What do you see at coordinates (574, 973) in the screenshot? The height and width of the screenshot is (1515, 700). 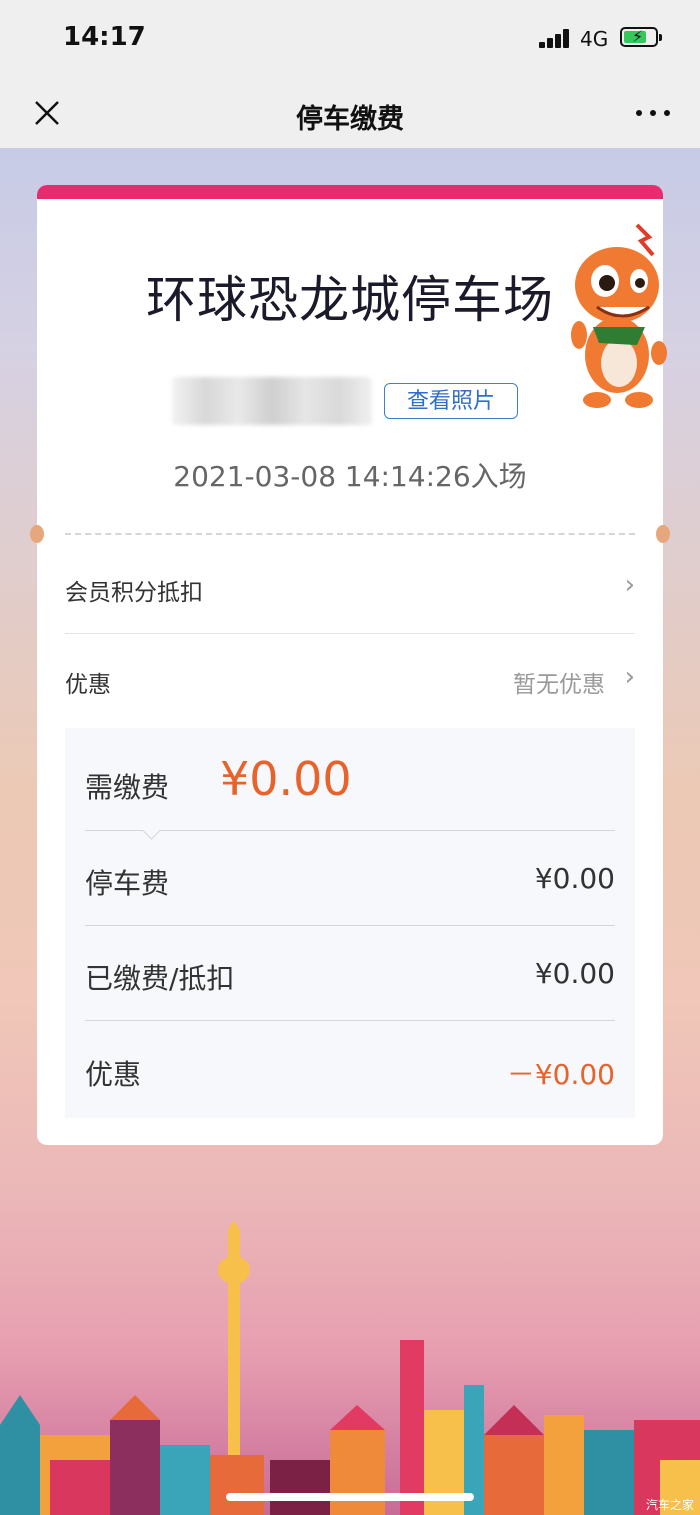 I see `paid-deducted-value: ¥0.00` at bounding box center [574, 973].